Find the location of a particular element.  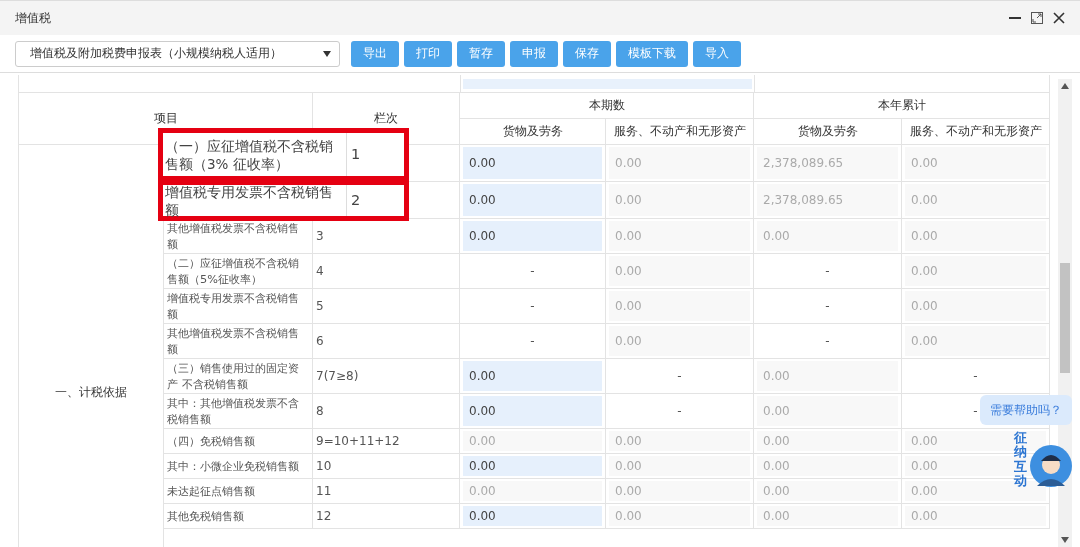

line-number: 3 is located at coordinates (320, 236).